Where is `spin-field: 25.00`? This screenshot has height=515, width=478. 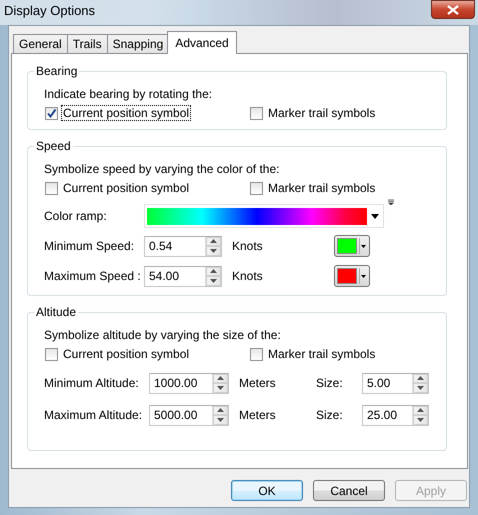
spin-field: 25.00 is located at coordinates (395, 415).